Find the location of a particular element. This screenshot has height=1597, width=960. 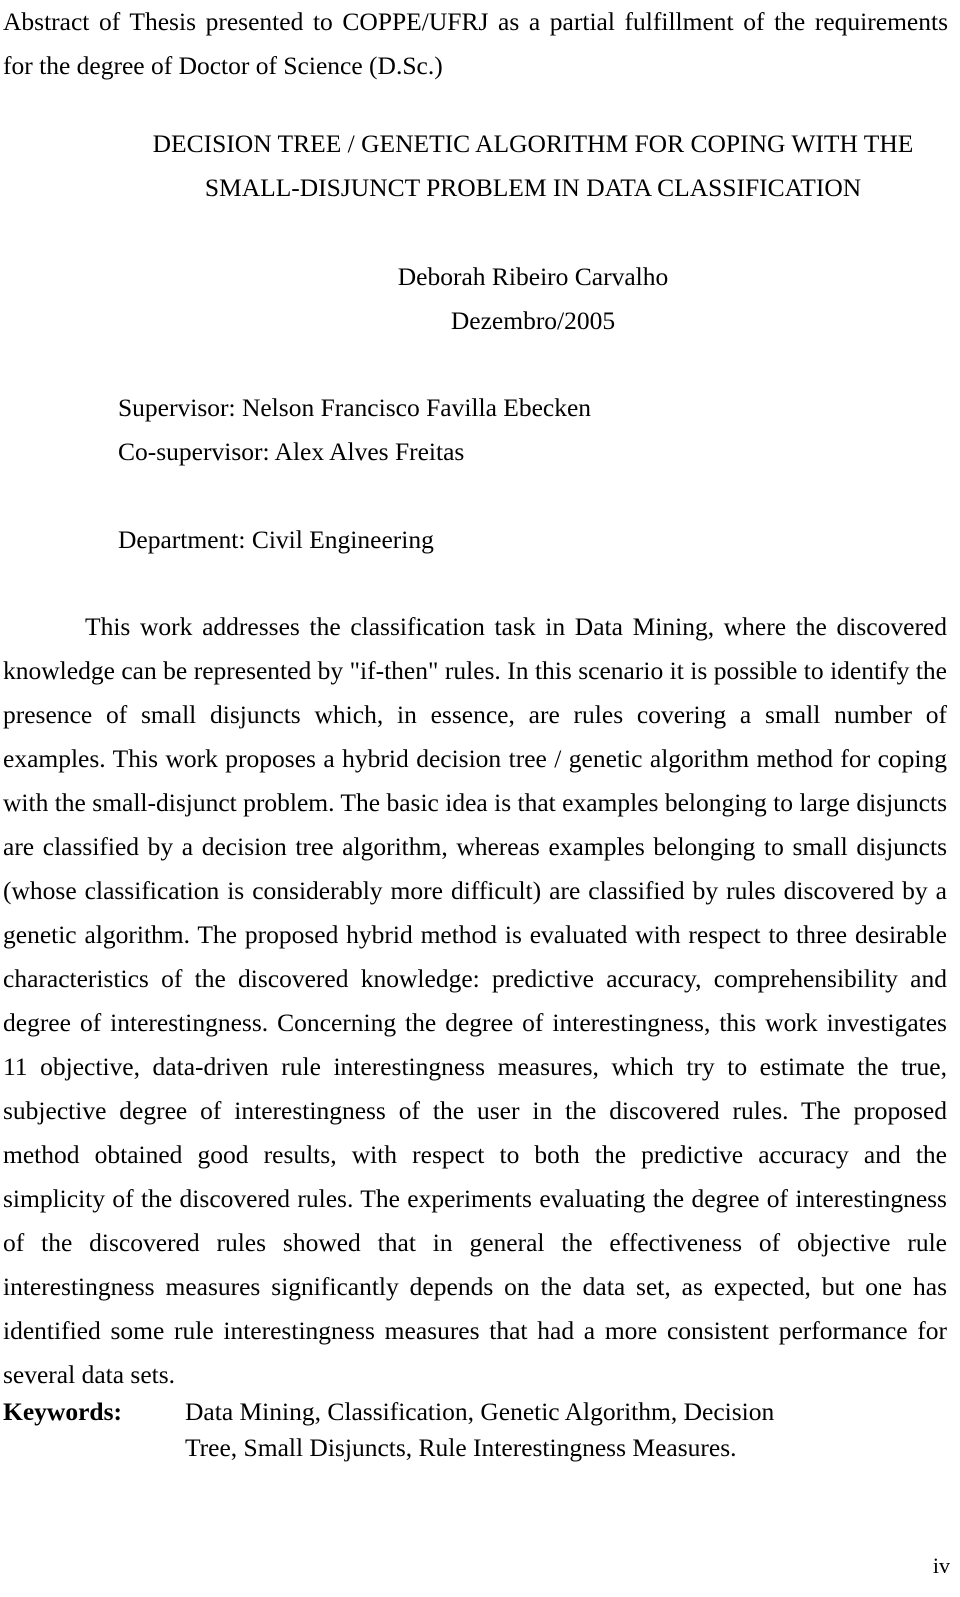

co-supervisor-line: Co-supervisor: Alex Alves Freitas is located at coordinates (291, 451).